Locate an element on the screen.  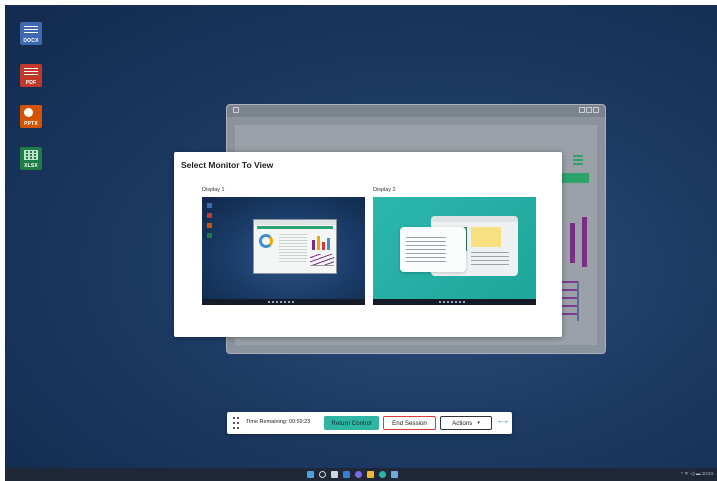
app-menu-icon is located at coordinates (236, 110).